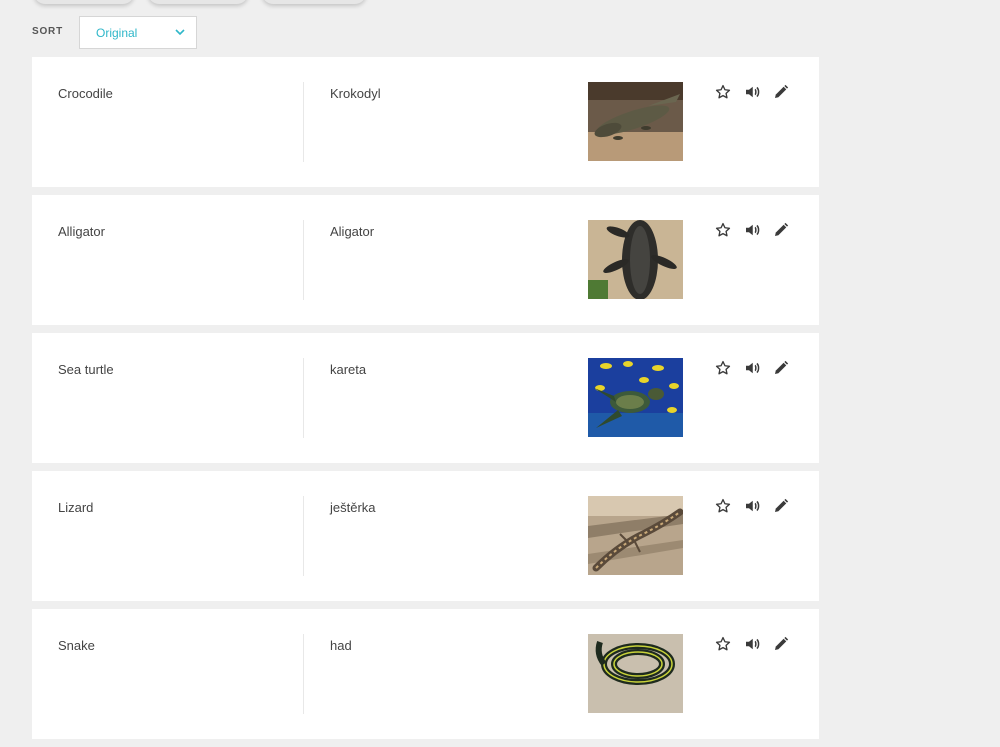 This screenshot has height=747, width=1000. Describe the element at coordinates (425, 260) in the screenshot. I see `term-card: Alligator Aligator` at that location.